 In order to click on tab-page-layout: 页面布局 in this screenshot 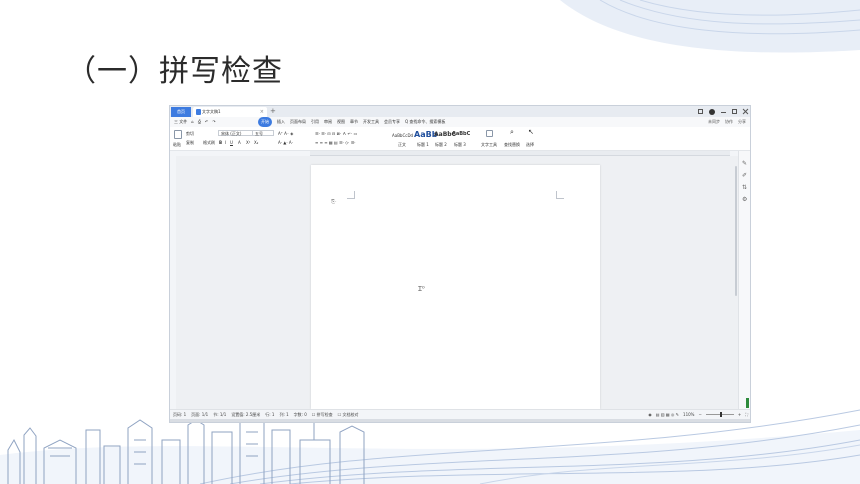, I will do `click(298, 122)`.